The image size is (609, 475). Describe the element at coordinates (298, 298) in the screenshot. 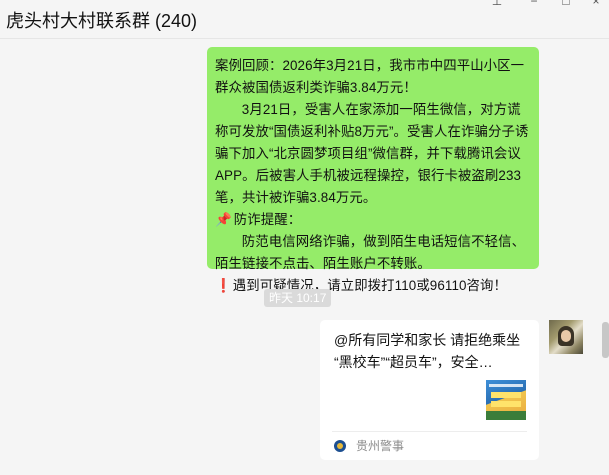

I see `message-timestamp: 昨天 10:17` at that location.